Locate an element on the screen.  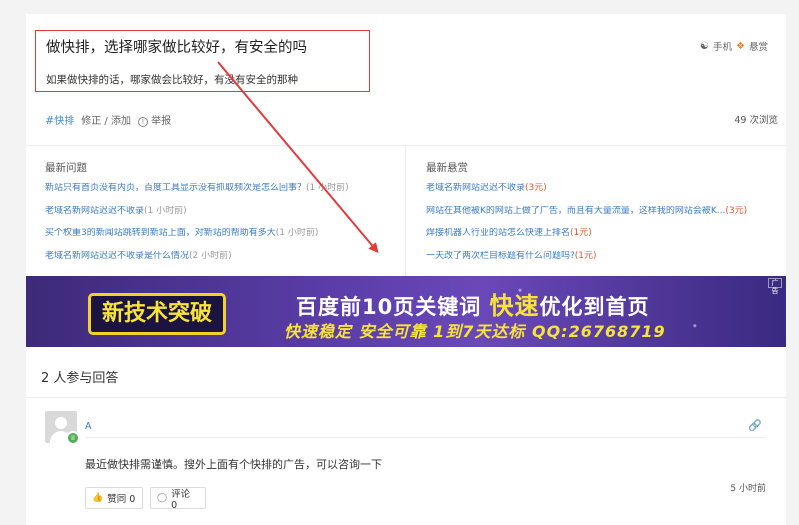
list-item: 老域名新网站迟迟不收录(1 小时前) is located at coordinates (225, 217).